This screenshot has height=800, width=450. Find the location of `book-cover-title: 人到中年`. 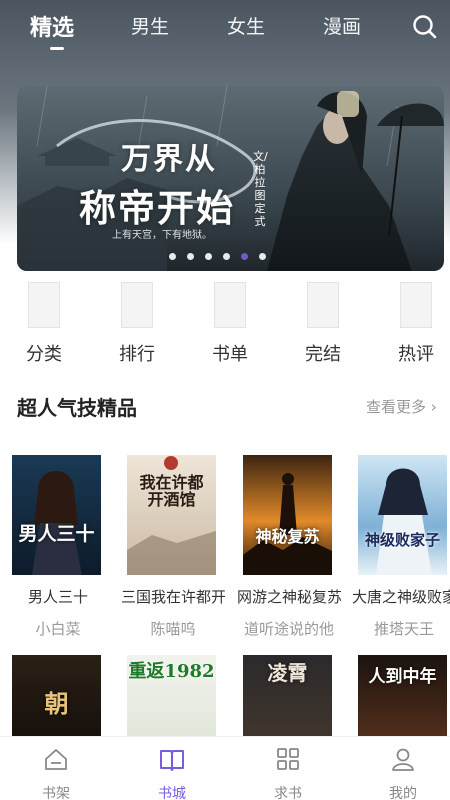

book-cover-title: 人到中年 is located at coordinates (402, 677).